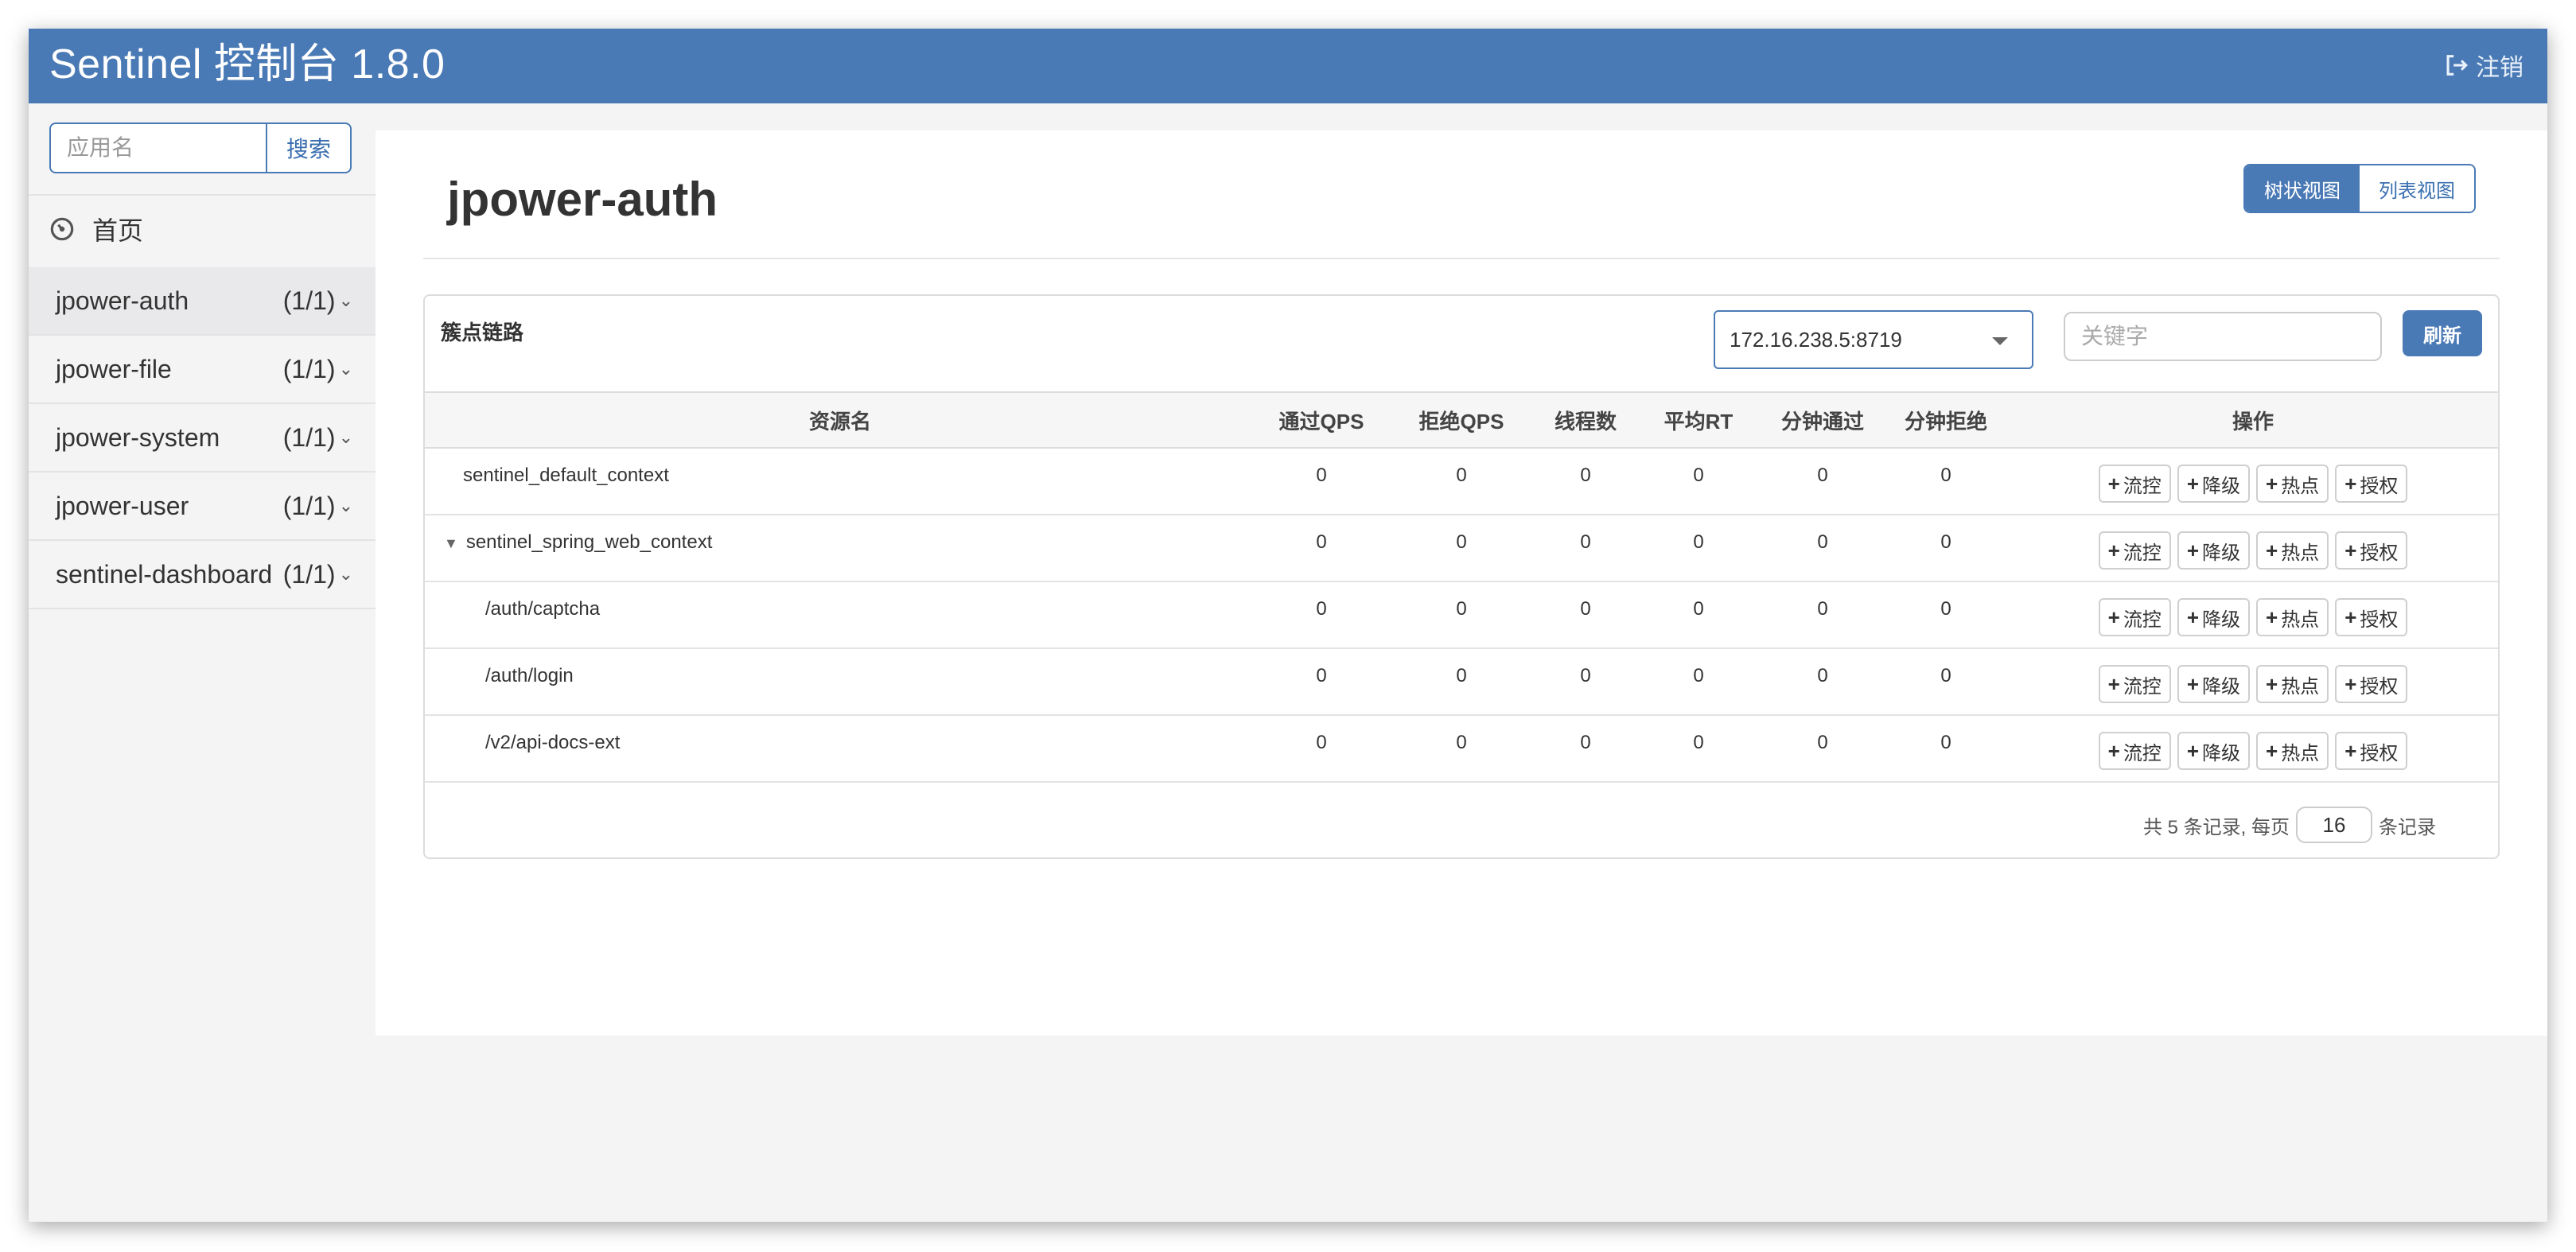 This screenshot has width=2576, height=1252. What do you see at coordinates (589, 542) in the screenshot?
I see `resource-name: sentinel_spring_web_context` at bounding box center [589, 542].